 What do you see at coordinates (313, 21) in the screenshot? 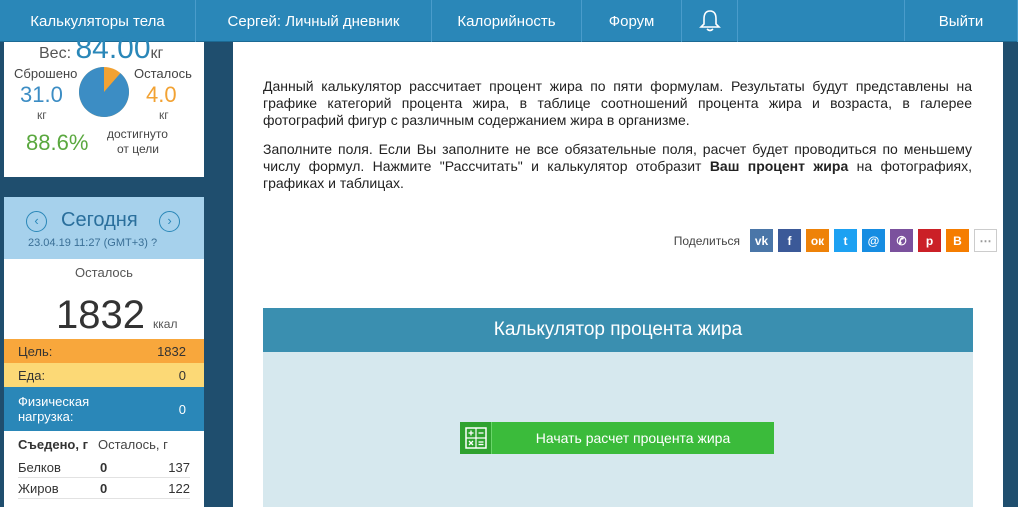
I see `nav-label: Сергей: Личный дневник` at bounding box center [313, 21].